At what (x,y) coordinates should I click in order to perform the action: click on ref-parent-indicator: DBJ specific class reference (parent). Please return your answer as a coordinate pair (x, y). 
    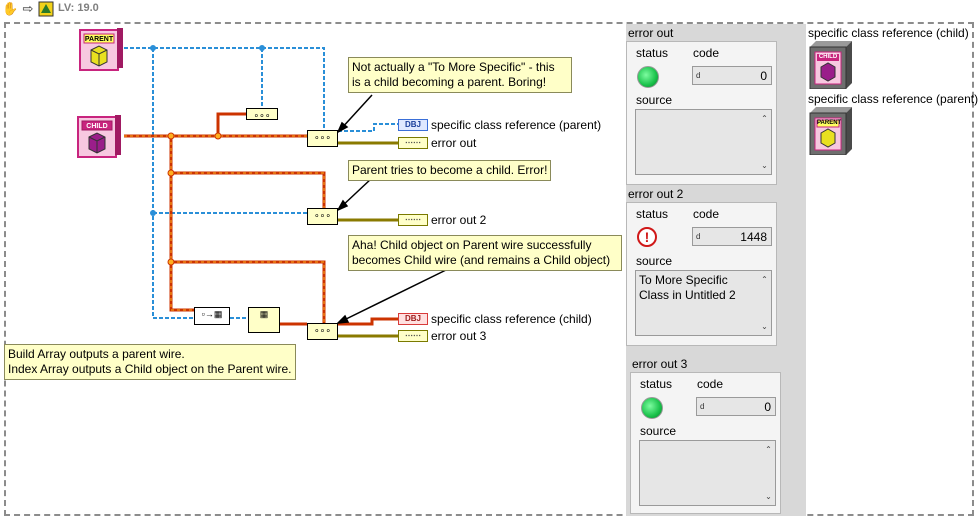
    Looking at the image, I should click on (499, 125).